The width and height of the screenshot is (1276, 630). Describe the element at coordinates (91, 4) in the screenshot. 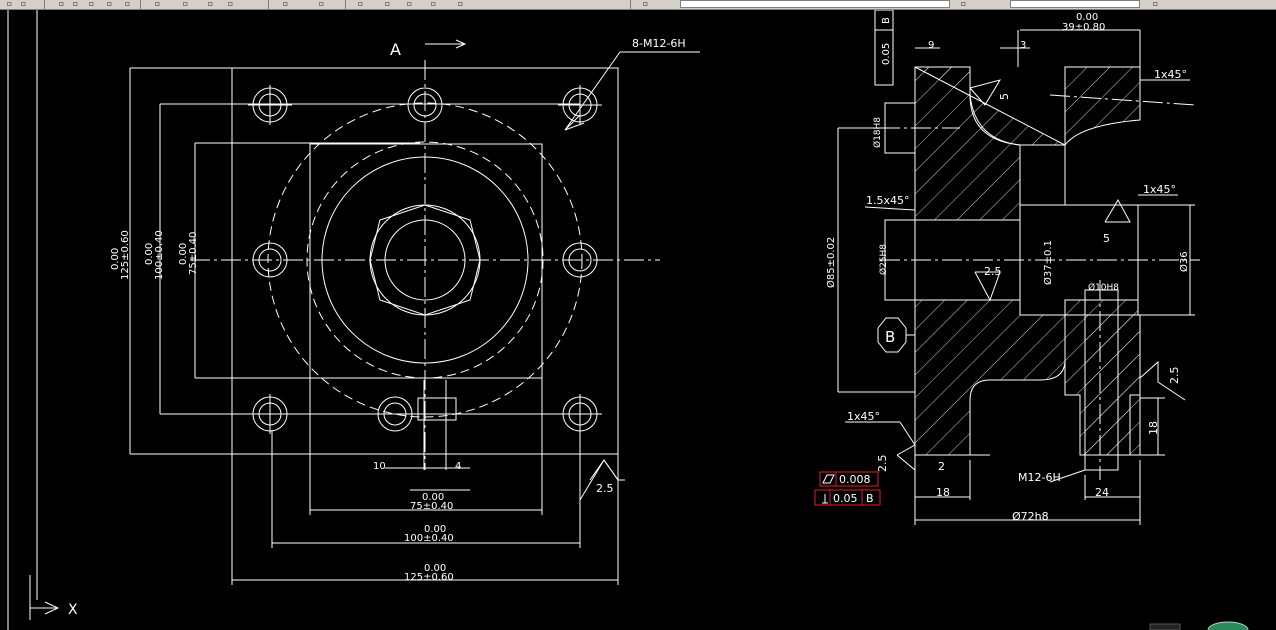

I see `preview-icon: ▫` at that location.